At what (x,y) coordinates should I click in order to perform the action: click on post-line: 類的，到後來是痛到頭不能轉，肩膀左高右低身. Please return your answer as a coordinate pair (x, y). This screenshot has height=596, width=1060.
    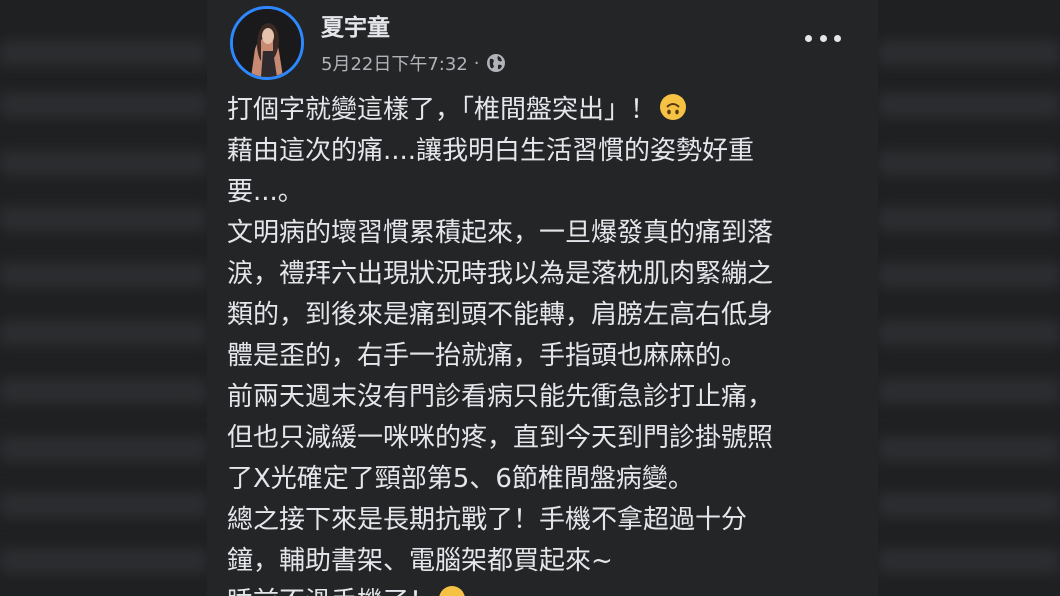
    Looking at the image, I should click on (500, 315).